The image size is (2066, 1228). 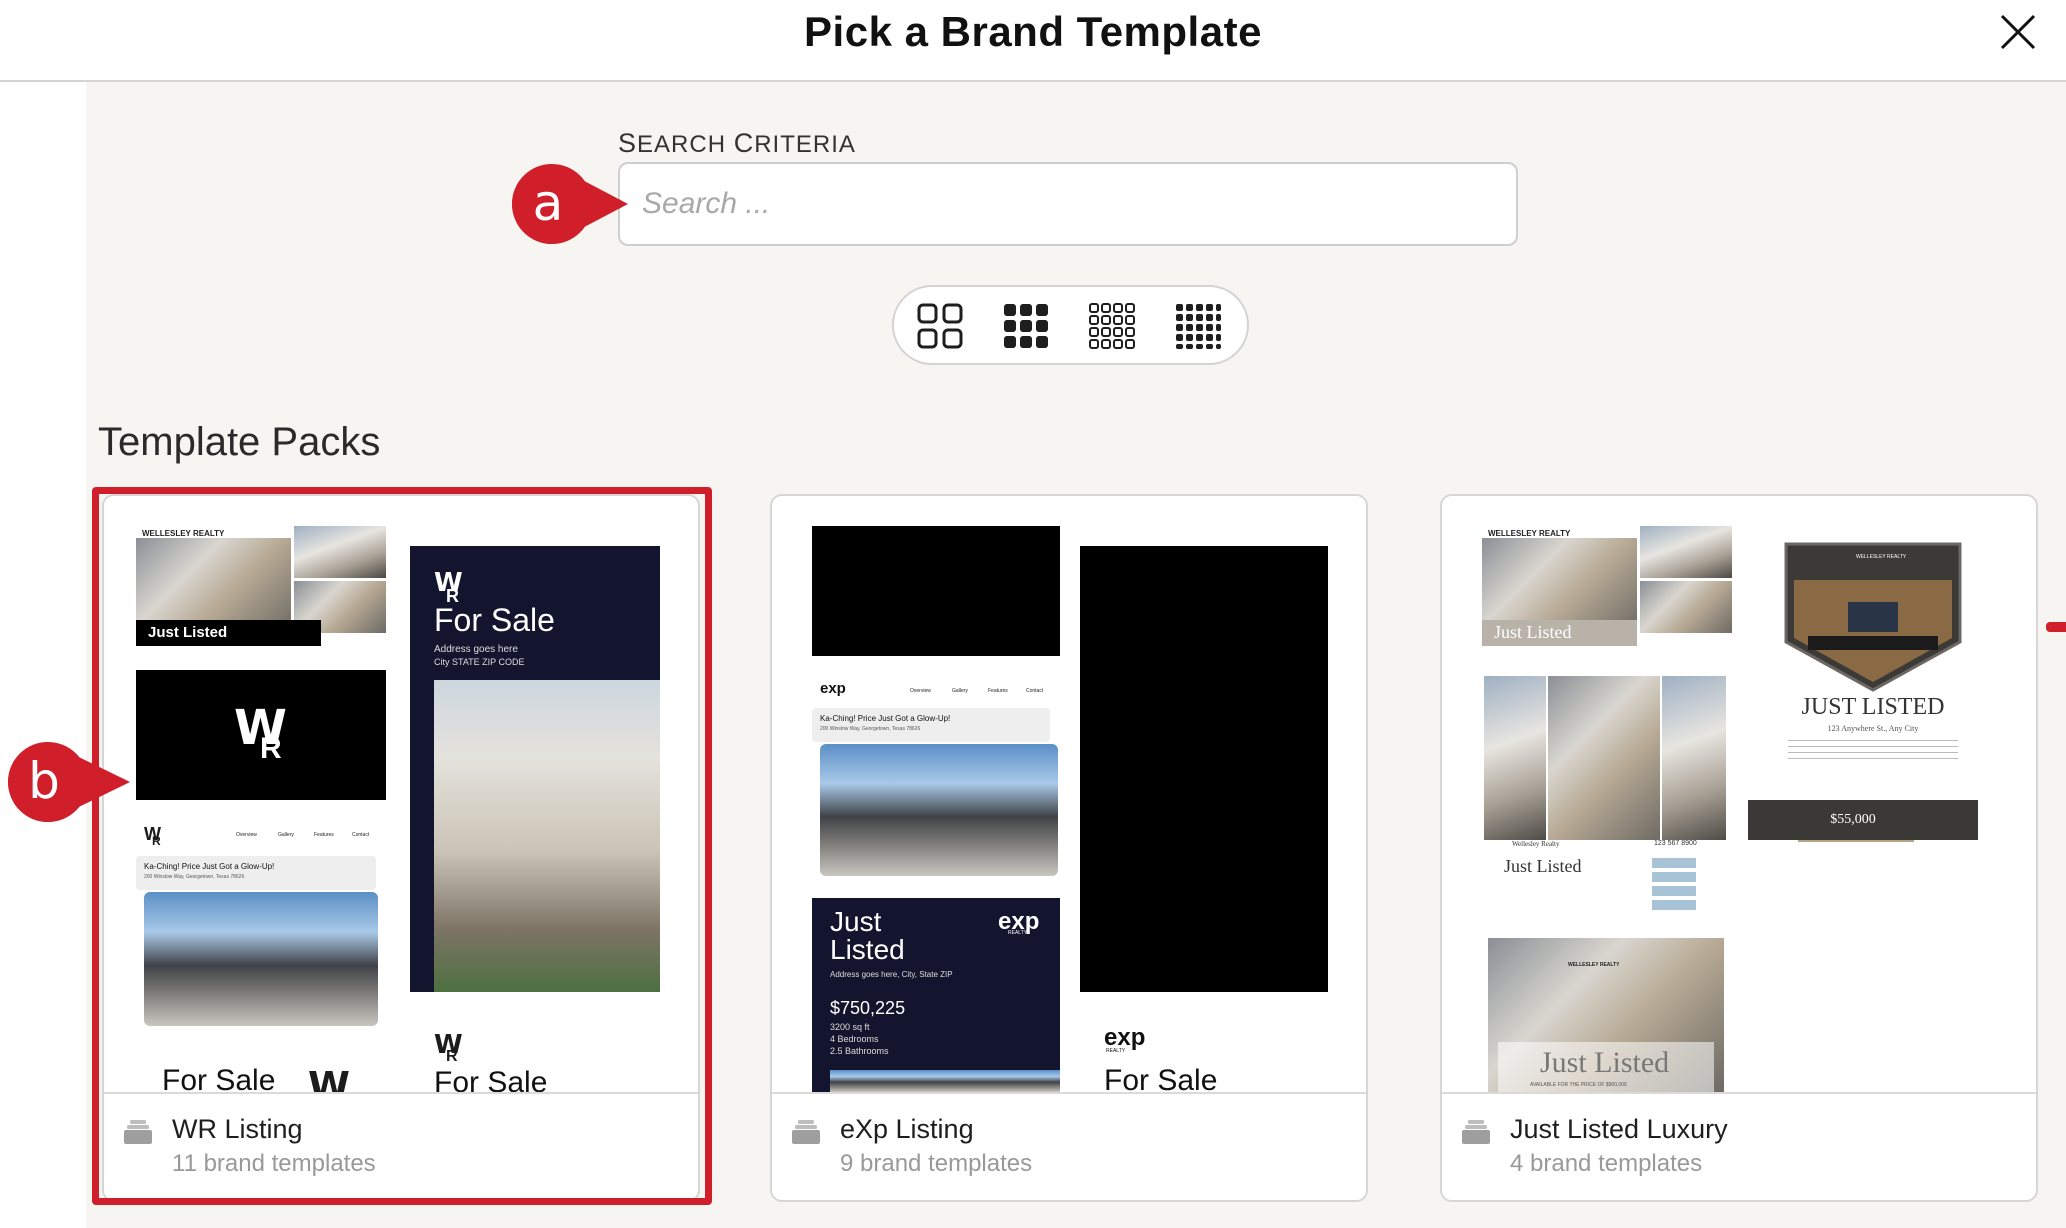 What do you see at coordinates (940, 326) in the screenshot?
I see `grid-2x2-icon` at bounding box center [940, 326].